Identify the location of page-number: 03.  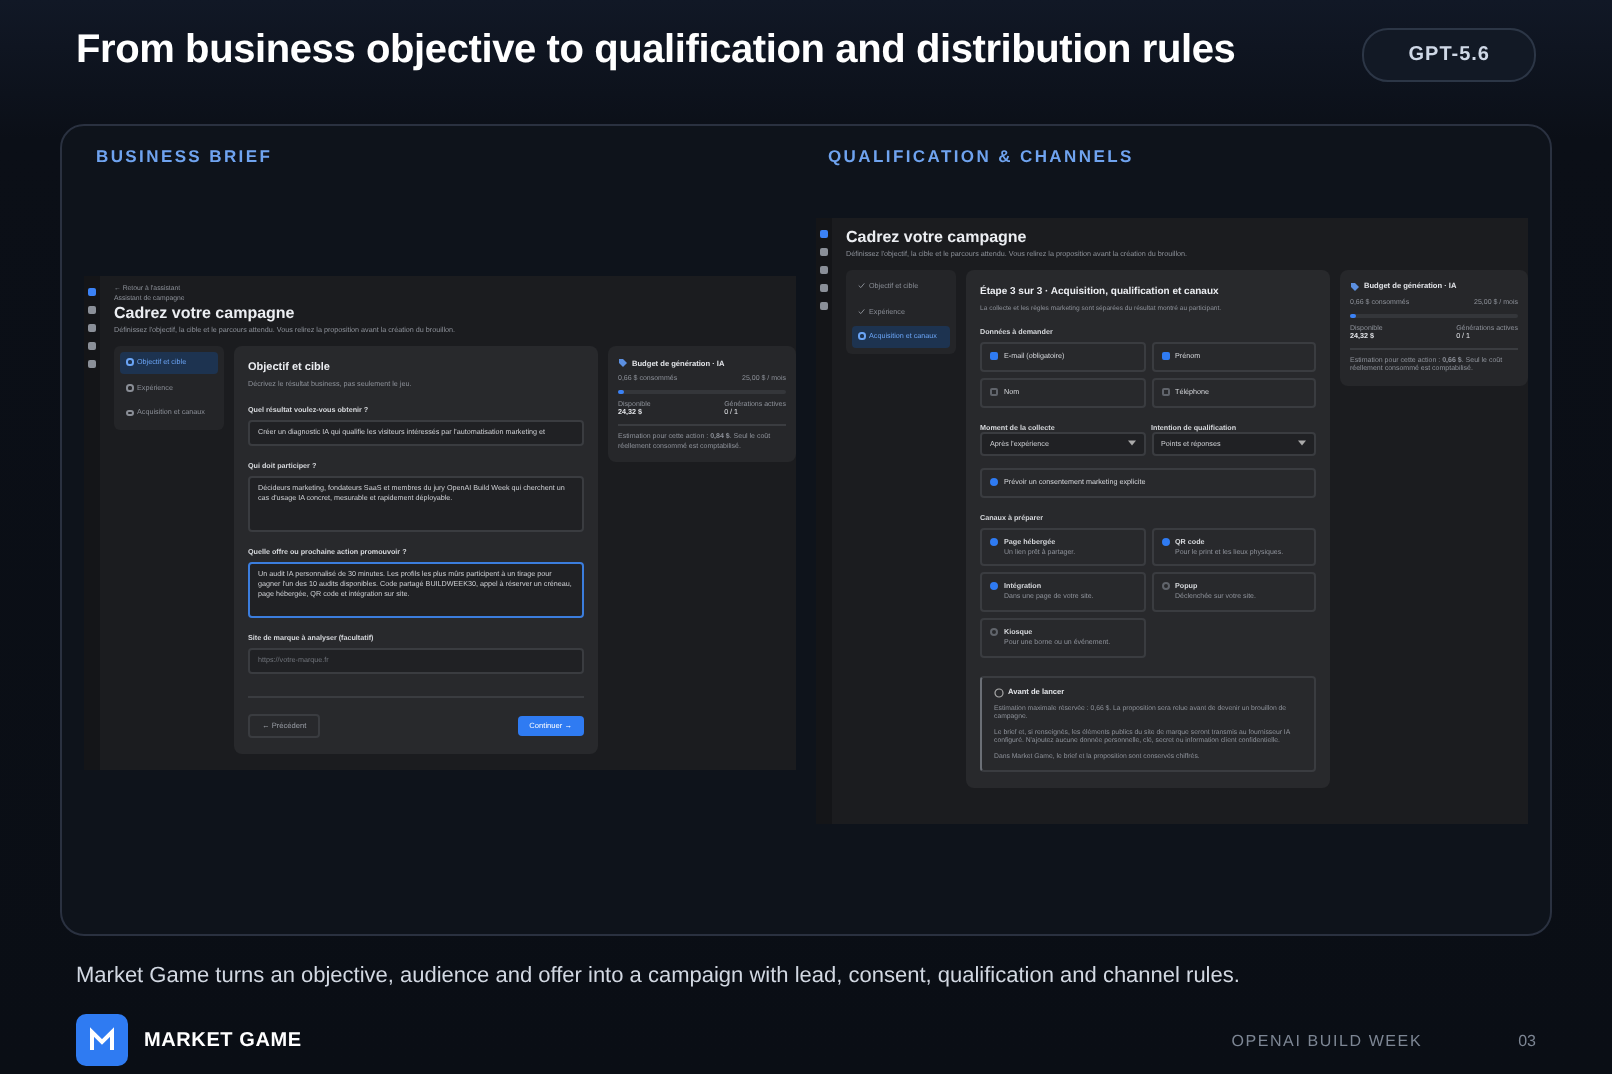
(1527, 1040).